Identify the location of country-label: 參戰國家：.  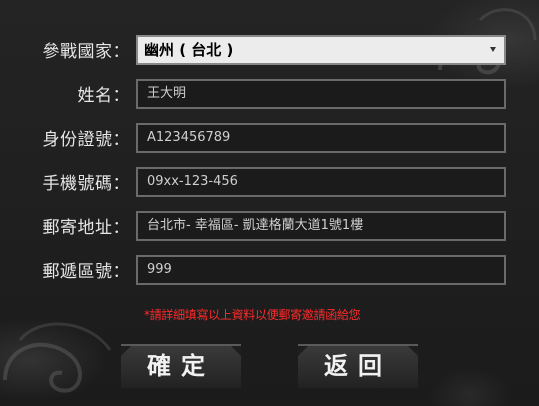
(86, 52).